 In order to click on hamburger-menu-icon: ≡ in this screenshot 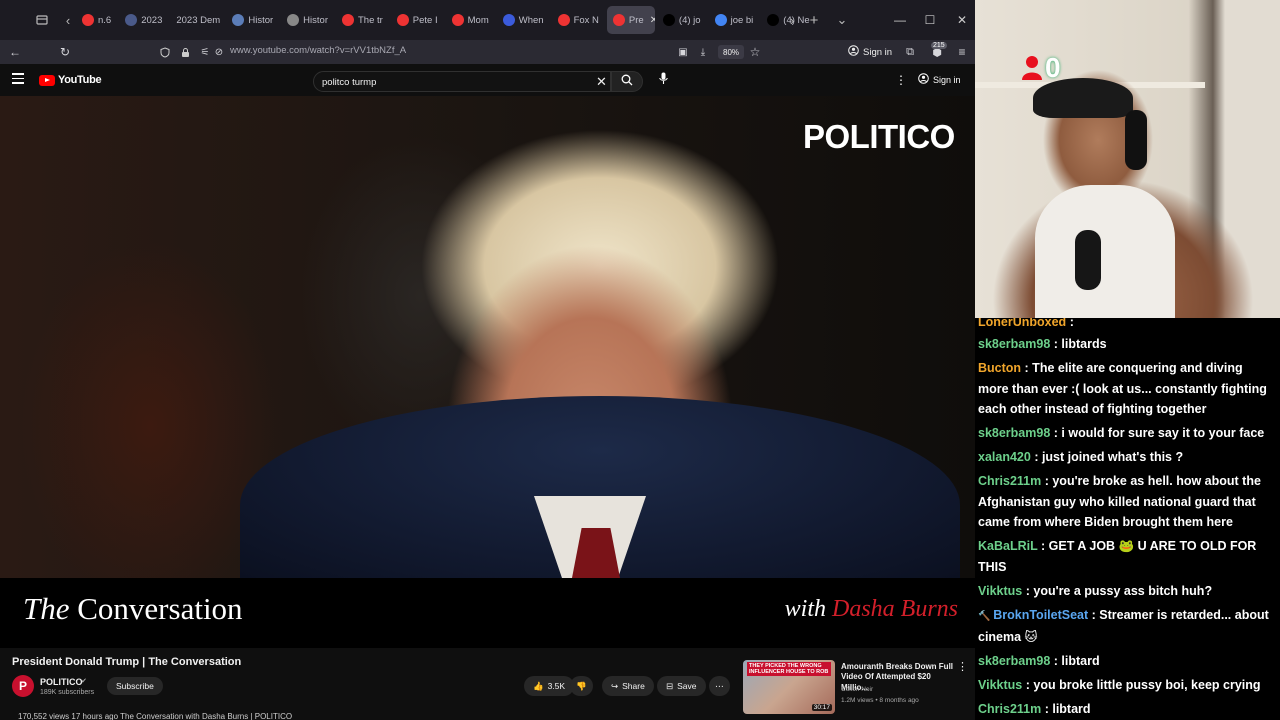, I will do `click(962, 52)`.